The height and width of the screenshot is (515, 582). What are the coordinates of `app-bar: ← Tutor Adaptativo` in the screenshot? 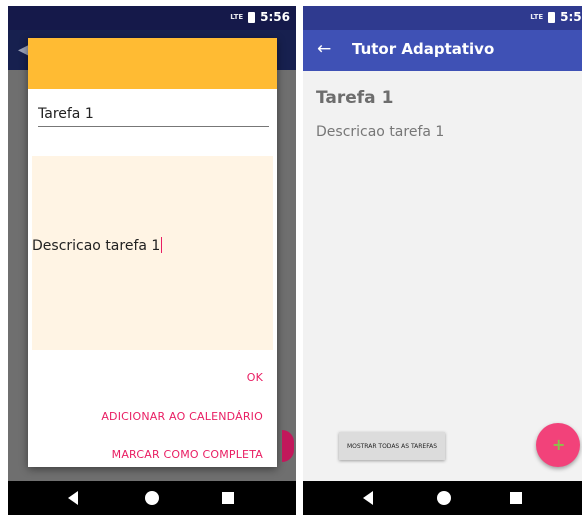 It's located at (442, 50).